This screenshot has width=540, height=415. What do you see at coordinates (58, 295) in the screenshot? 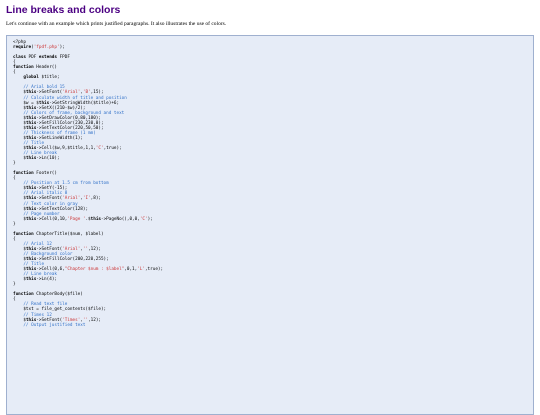
I see `code-token: ChapterBody($file)` at bounding box center [58, 295].